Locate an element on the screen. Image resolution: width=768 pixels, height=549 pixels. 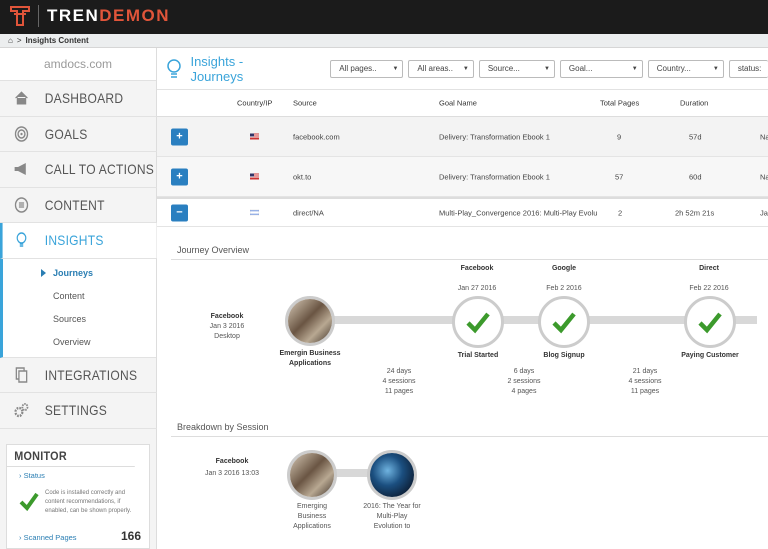
sub-journeys: Journeys is located at coordinates (79, 273).